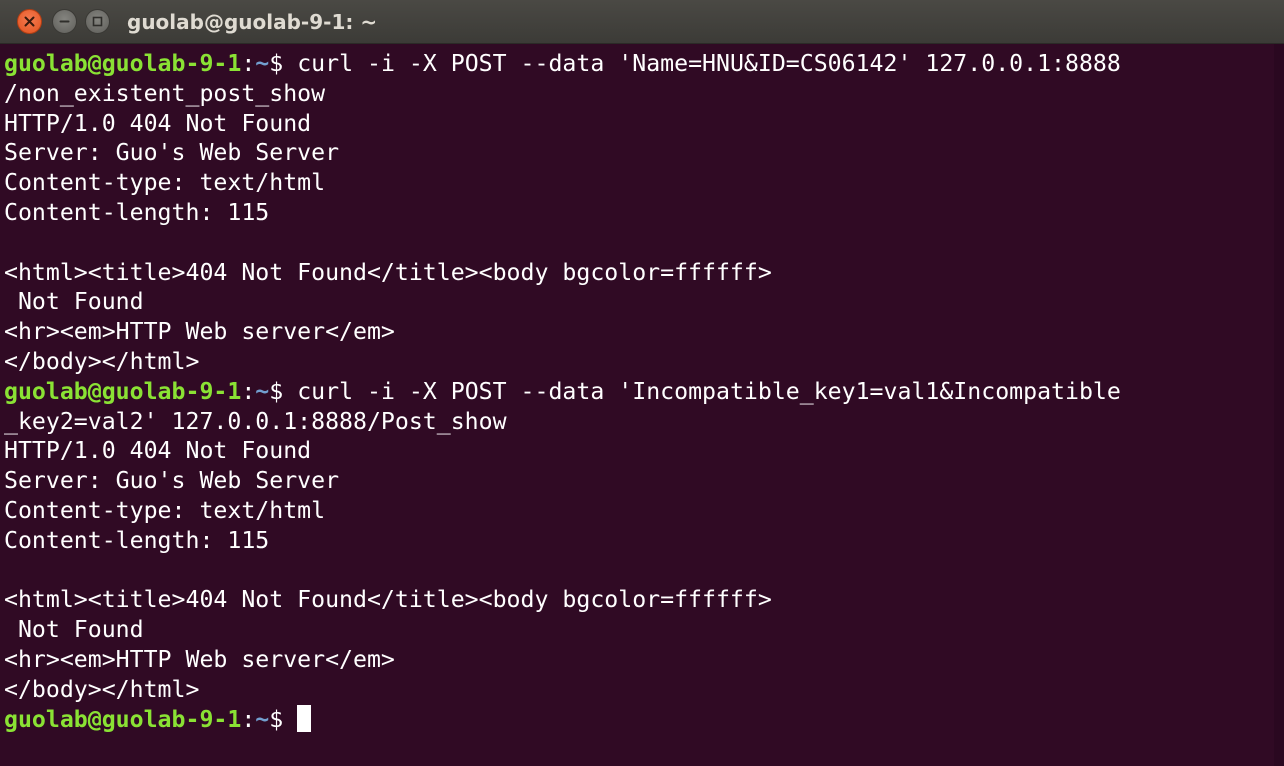  What do you see at coordinates (639, 719) in the screenshot?
I see `prompt-line: guolab@guolab-9-1:~$` at bounding box center [639, 719].